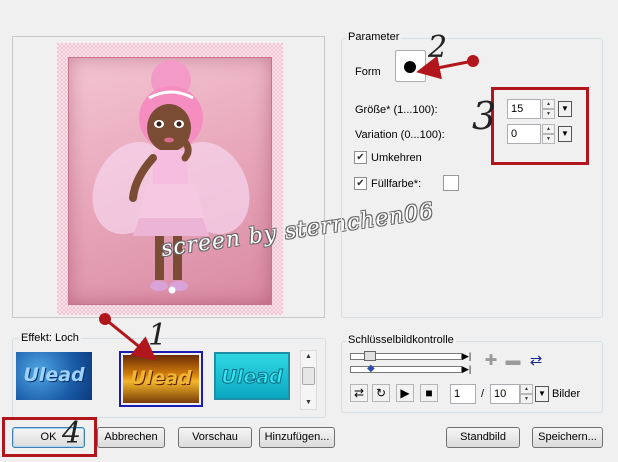  I want to click on keyframe-marker-icon: ◆, so click(371, 368).